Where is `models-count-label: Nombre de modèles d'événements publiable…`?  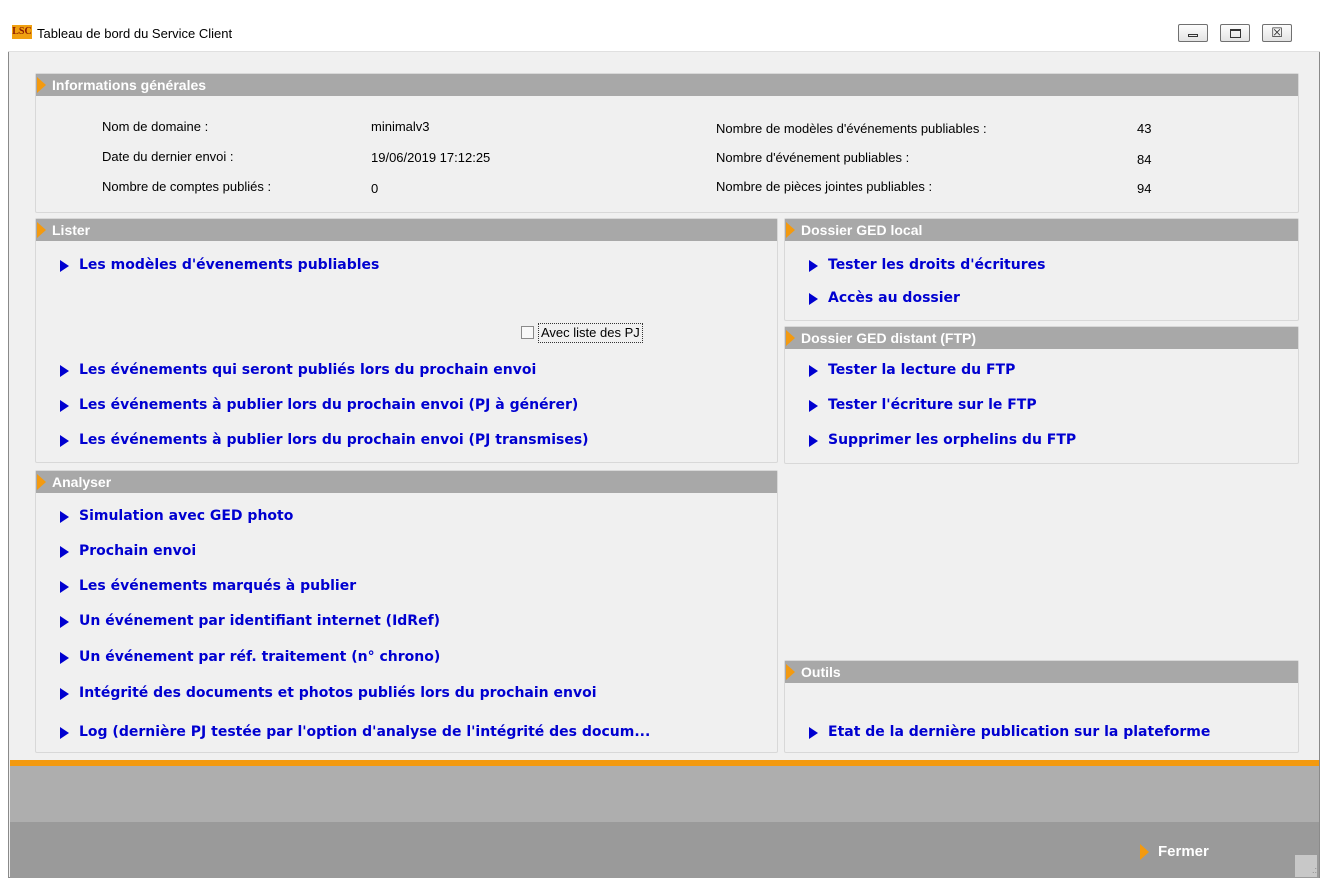
models-count-label: Nombre de modèles d'événements publiable… is located at coordinates (851, 128).